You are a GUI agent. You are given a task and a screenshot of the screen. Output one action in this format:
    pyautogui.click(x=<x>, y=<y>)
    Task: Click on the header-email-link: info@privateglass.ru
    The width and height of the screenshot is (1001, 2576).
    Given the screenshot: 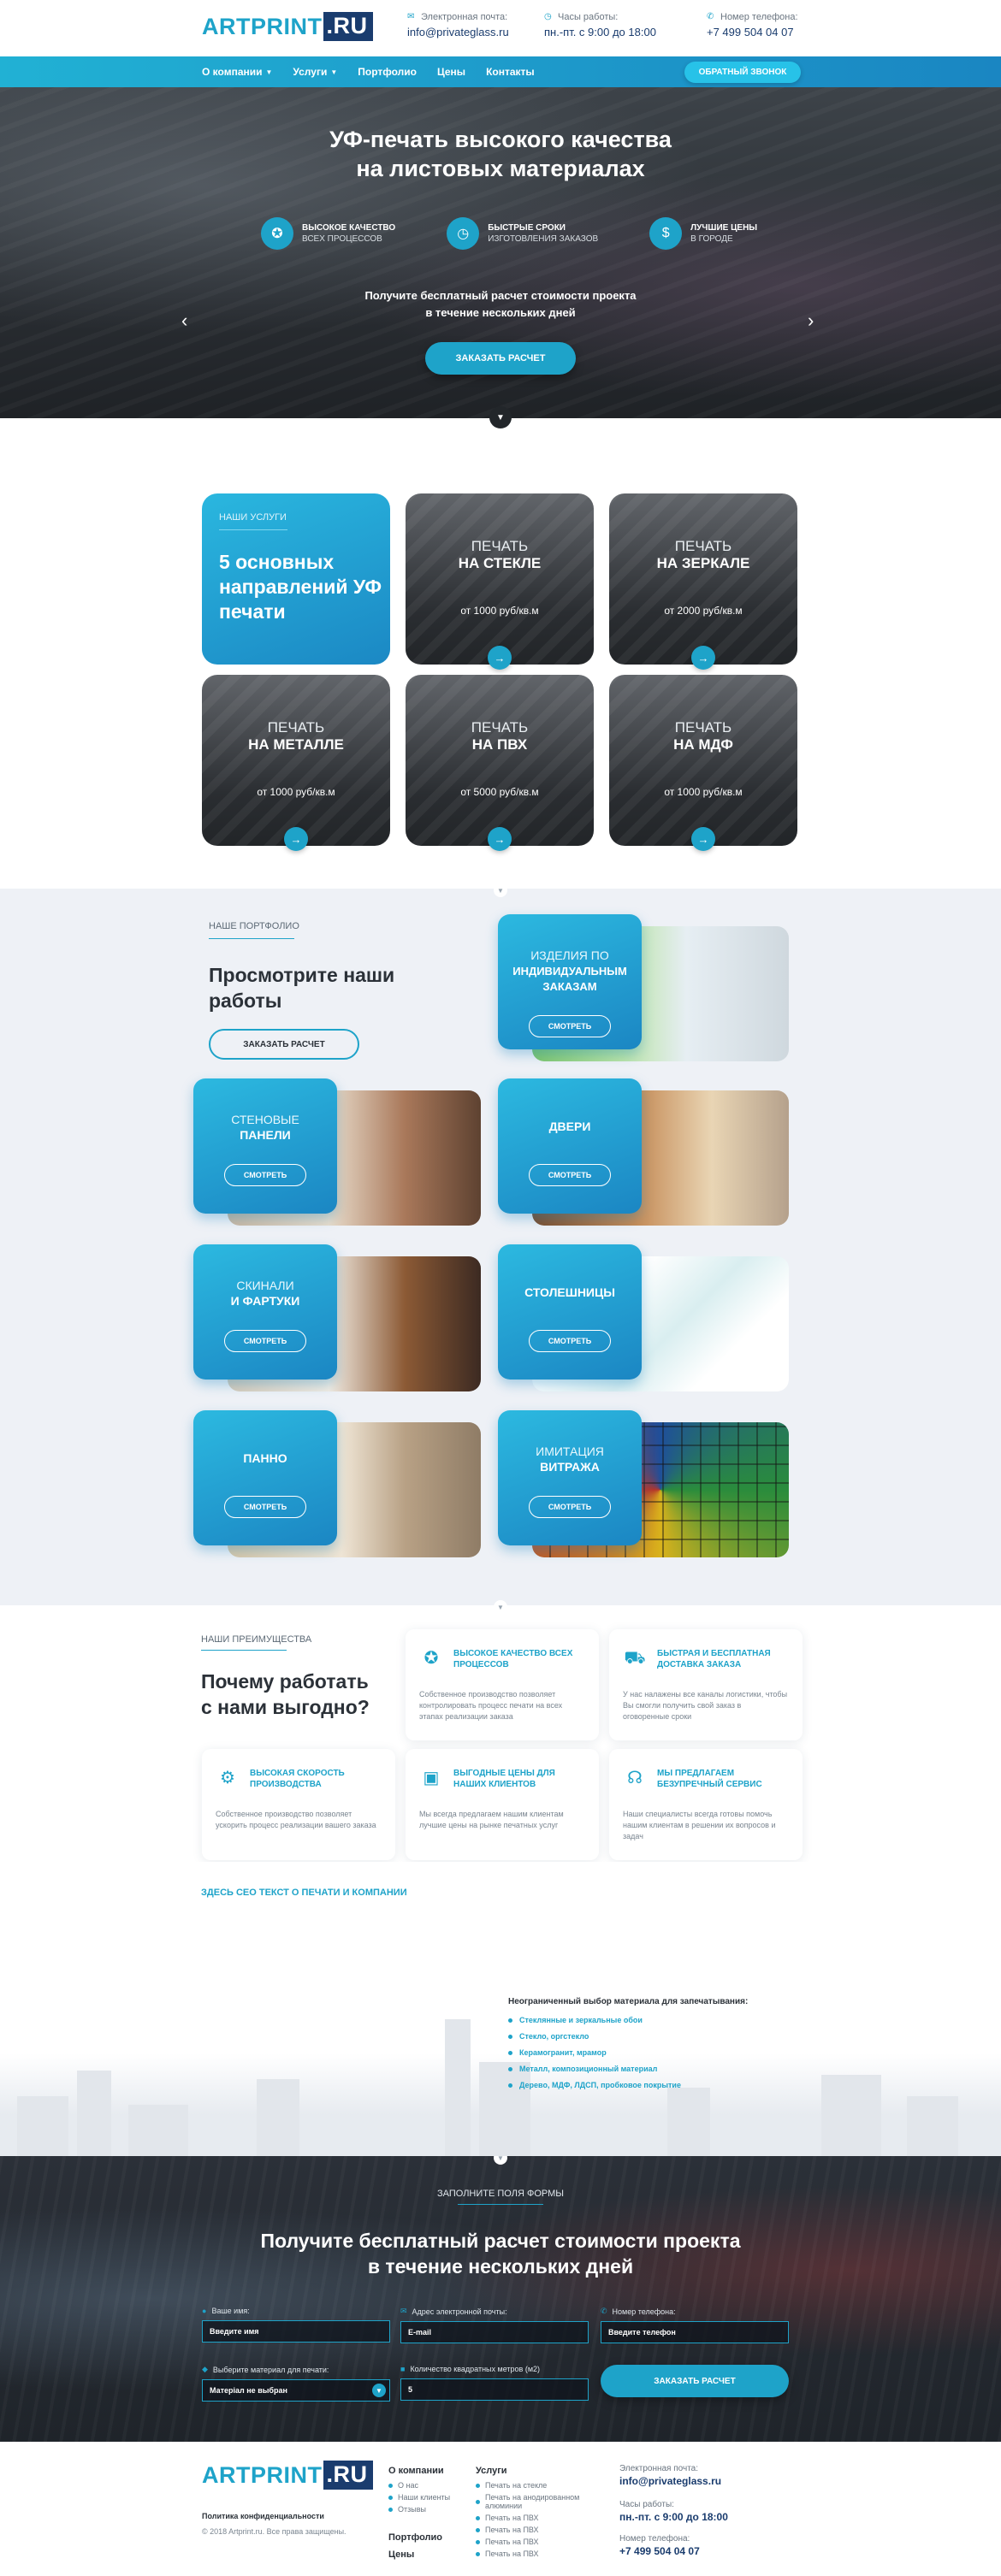 What is the action you would take?
    pyautogui.click(x=458, y=32)
    